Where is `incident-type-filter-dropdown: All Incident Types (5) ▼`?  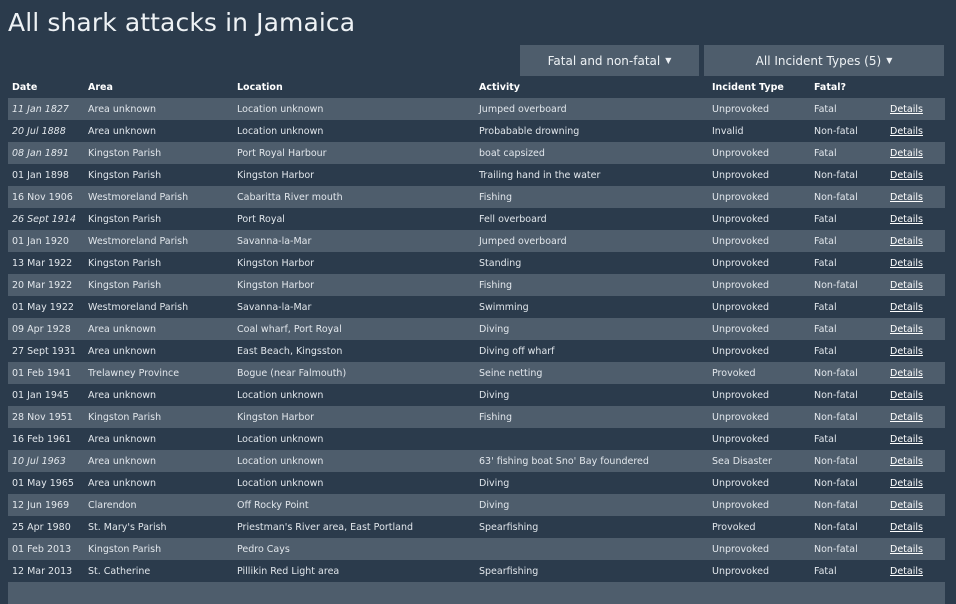 incident-type-filter-dropdown: All Incident Types (5) ▼ is located at coordinates (824, 60).